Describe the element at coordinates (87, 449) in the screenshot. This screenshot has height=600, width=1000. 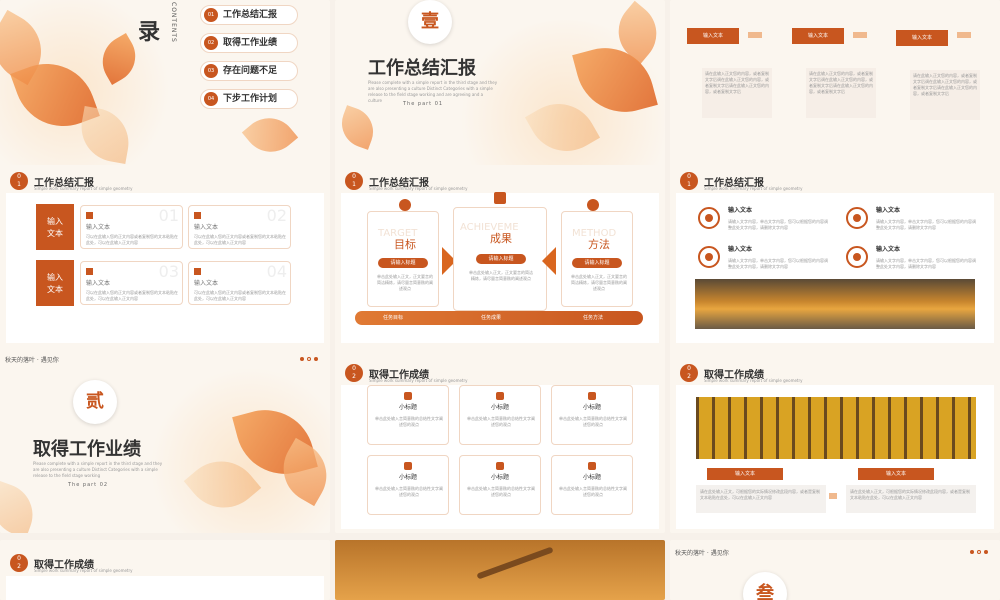
I see `part-title: 取得工作业绩` at that location.